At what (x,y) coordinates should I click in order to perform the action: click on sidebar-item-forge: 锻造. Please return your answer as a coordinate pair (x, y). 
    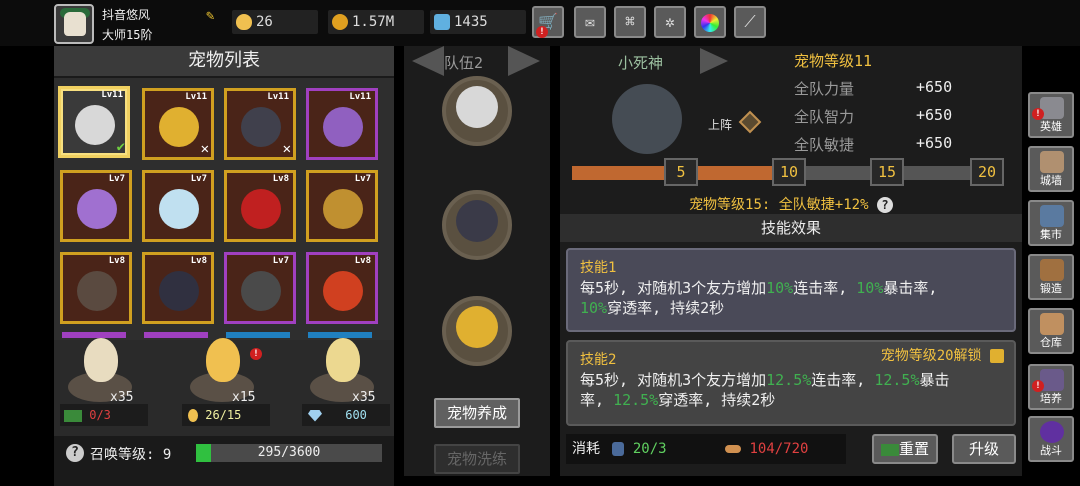
    Looking at the image, I should click on (1051, 277).